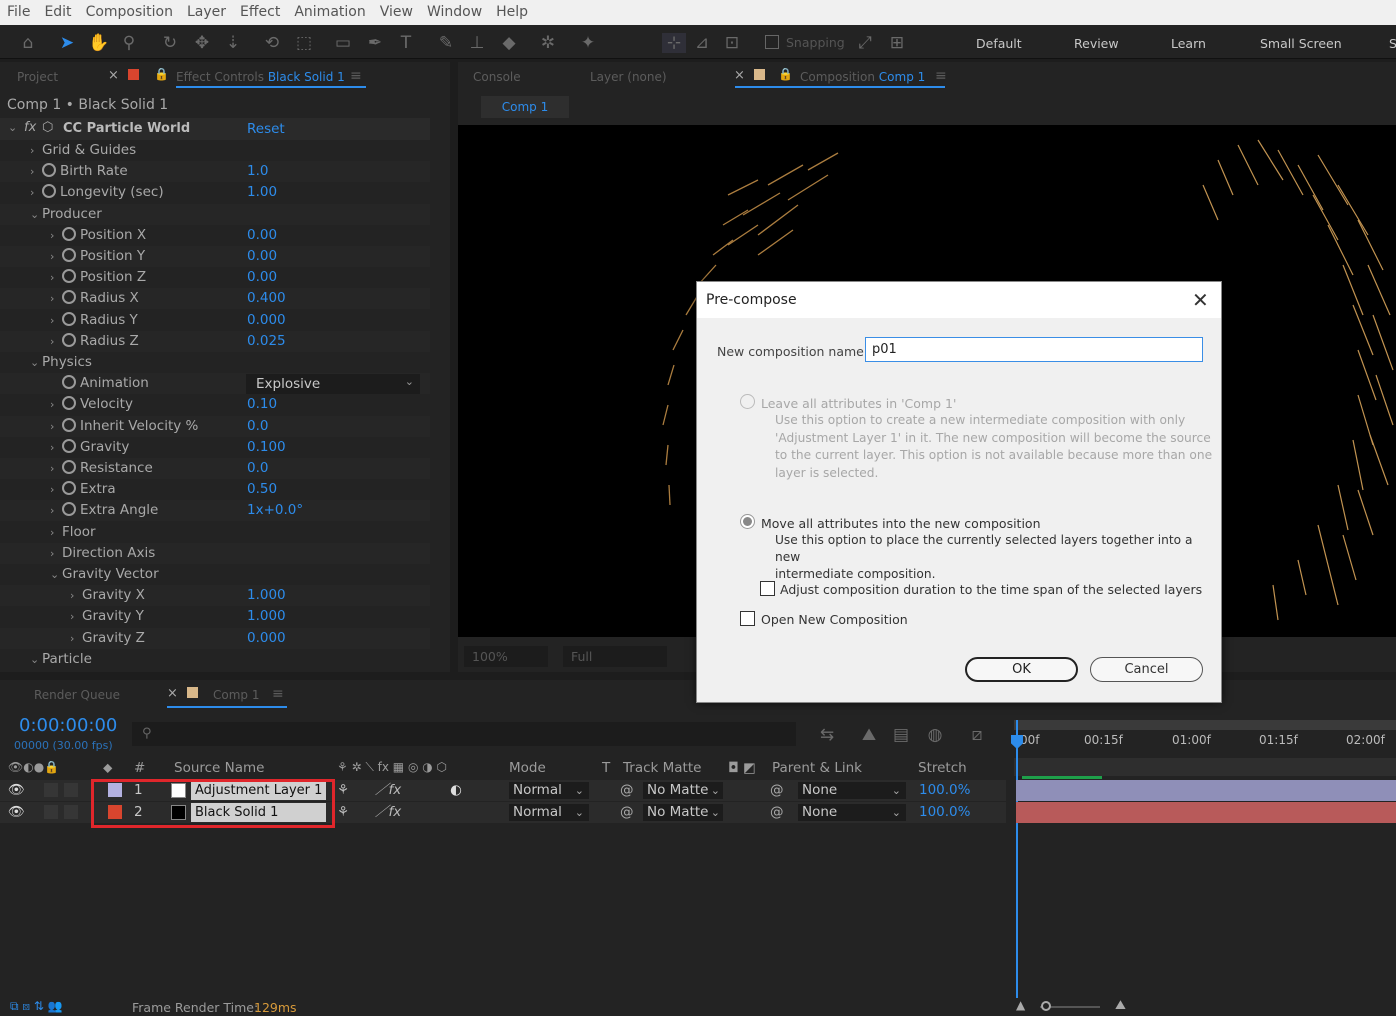 This screenshot has height=1016, width=1396. What do you see at coordinates (278, 694) in the screenshot?
I see `panel-menu-icon: ≡` at bounding box center [278, 694].